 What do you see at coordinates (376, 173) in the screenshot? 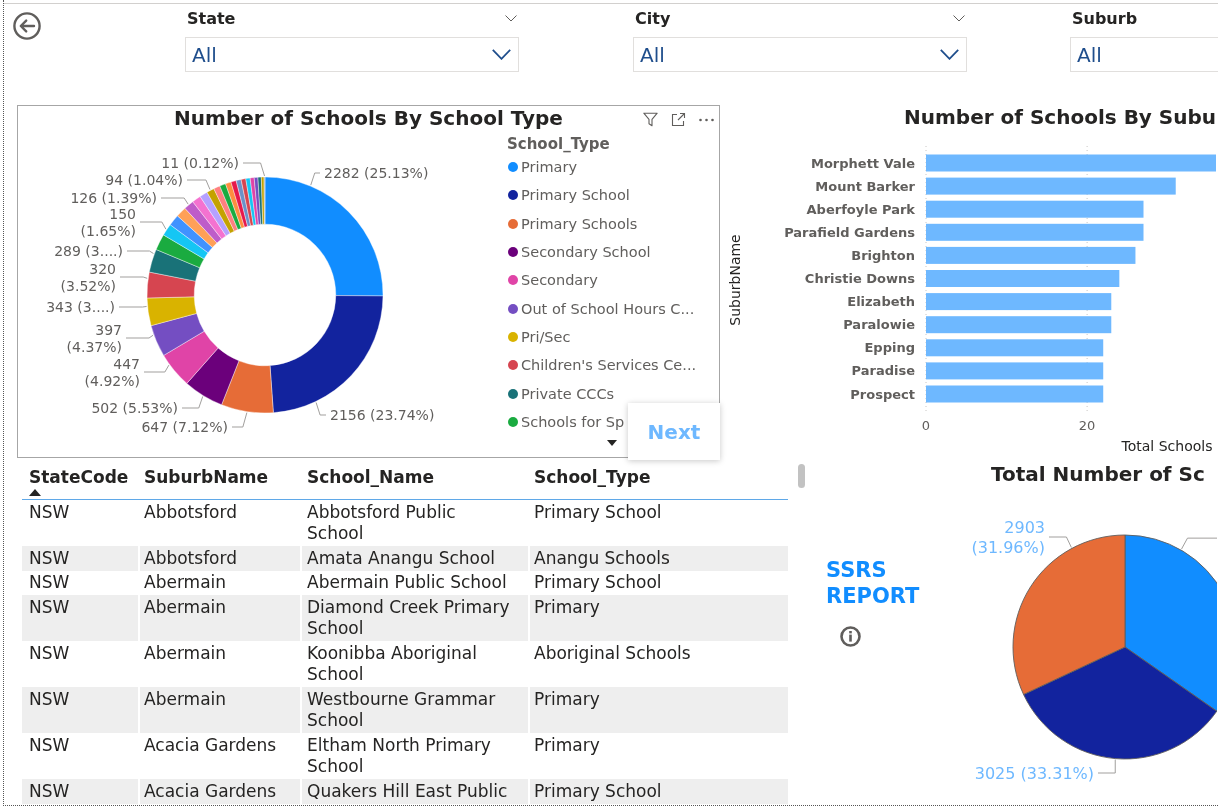
I see `data-label: 2282 (25.13%)` at bounding box center [376, 173].